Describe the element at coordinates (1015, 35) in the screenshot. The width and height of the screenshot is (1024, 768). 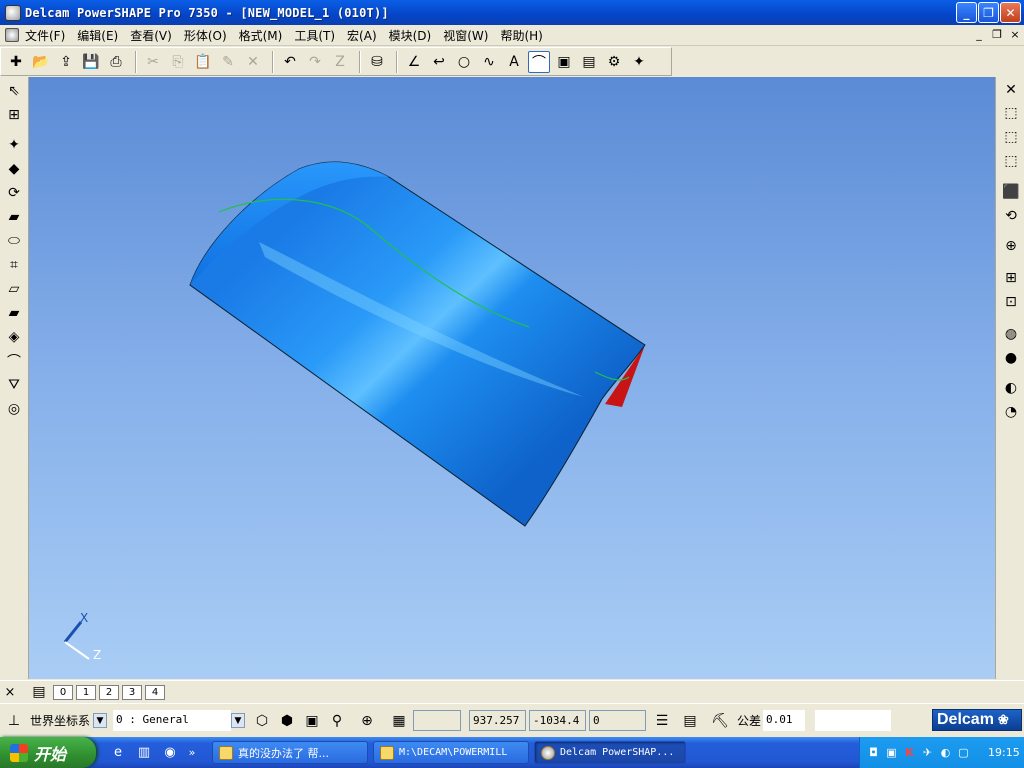
I see `mdi-close-button: ×` at that location.